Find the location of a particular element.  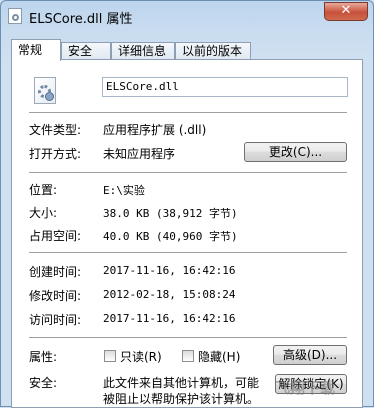

accessed-label: 访问时间: is located at coordinates (55, 320).